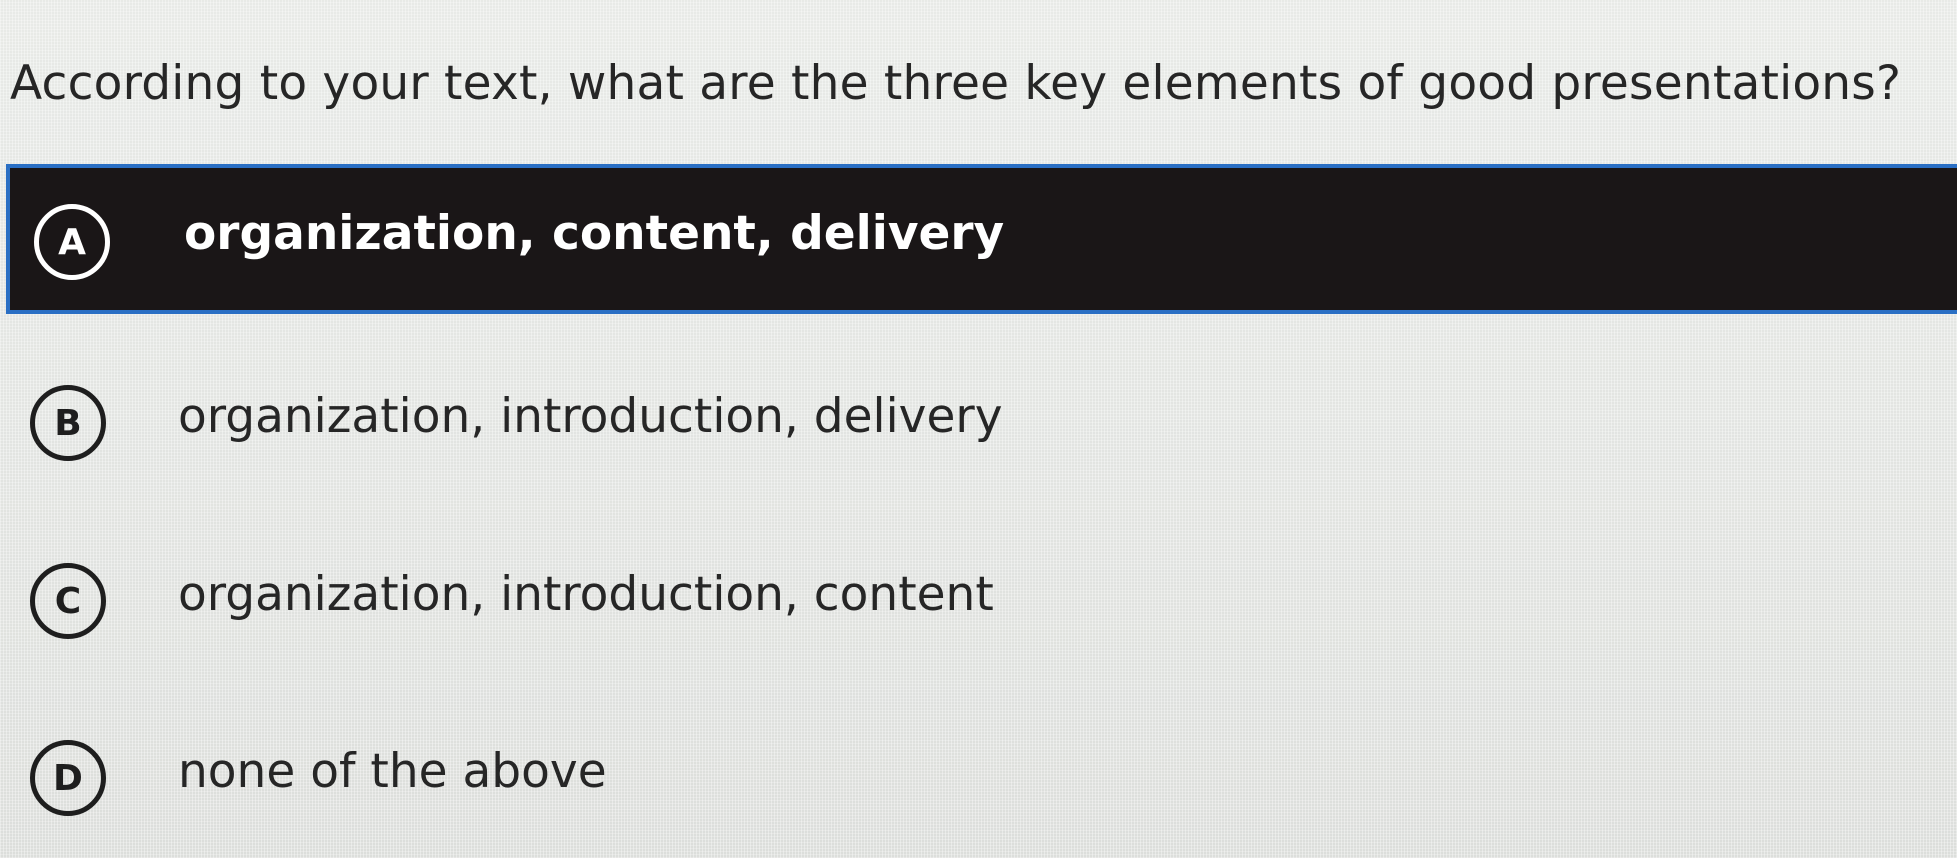 This screenshot has height=858, width=1957. What do you see at coordinates (72, 242) in the screenshot?
I see `option-a-letter-badge: A` at bounding box center [72, 242].